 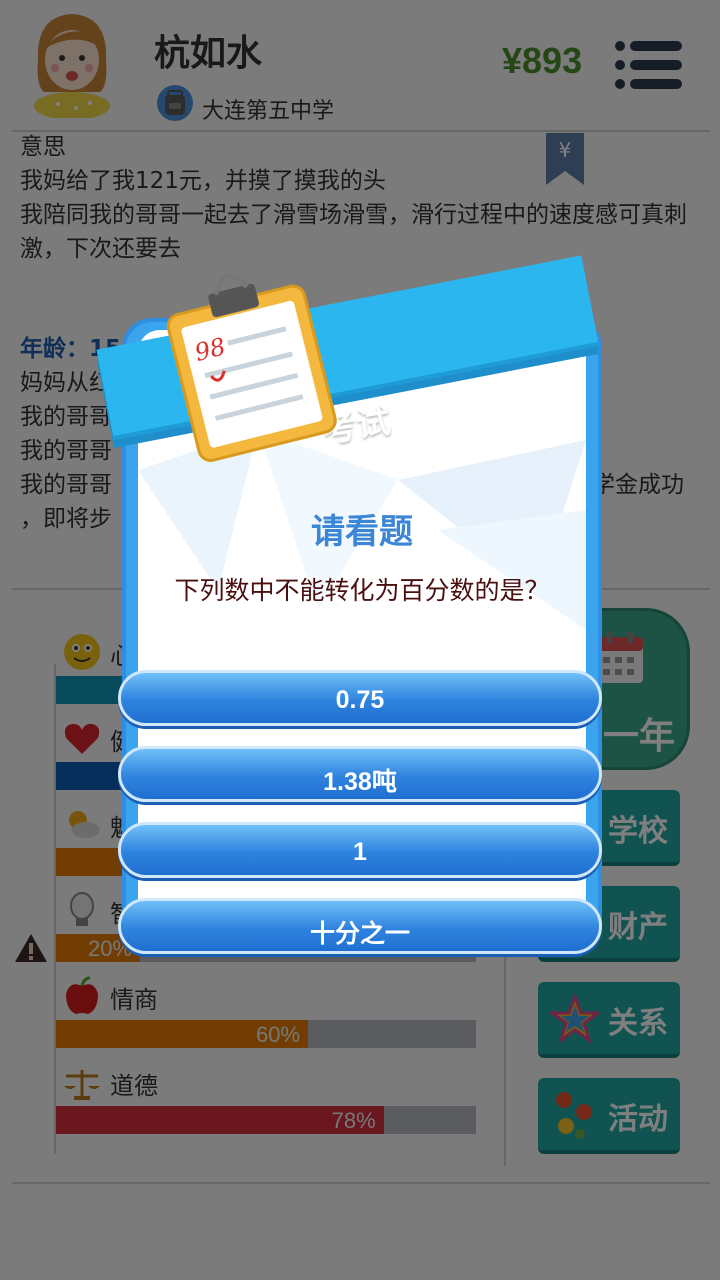 I want to click on answer-option-4: 十分之一, so click(x=360, y=926).